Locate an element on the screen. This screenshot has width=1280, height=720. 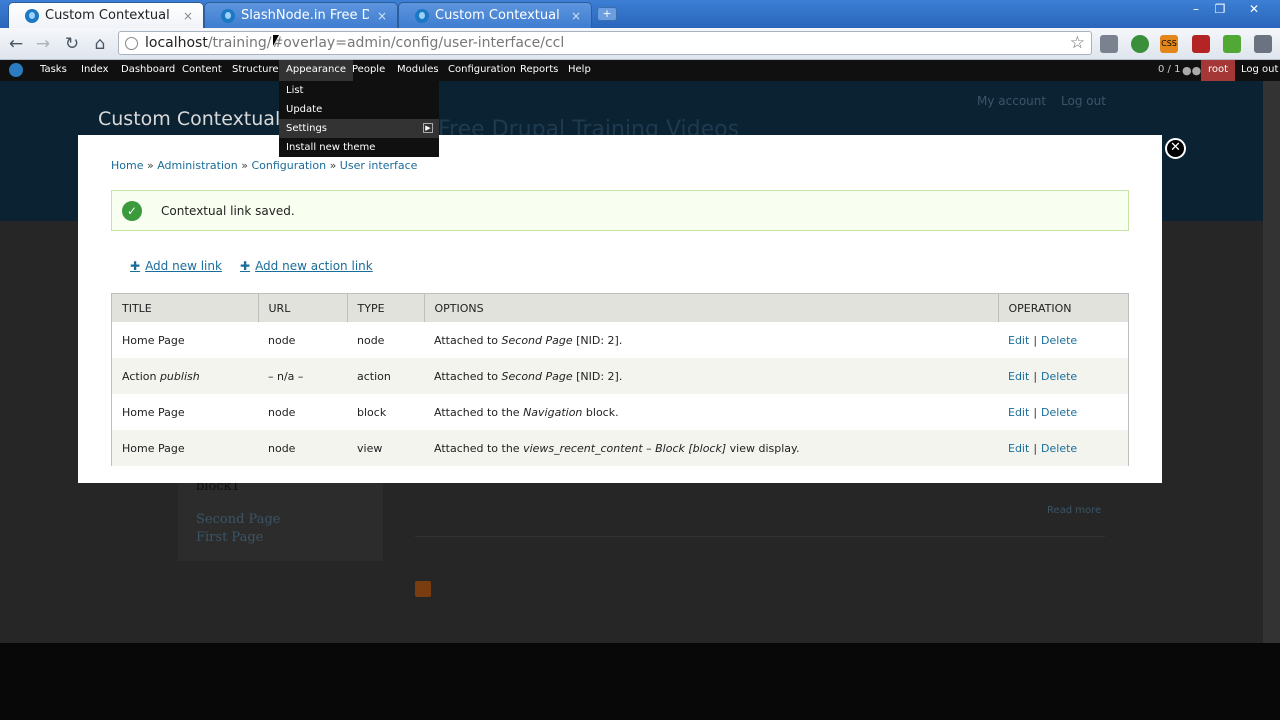
restore-button: ❐ is located at coordinates (1220, 9).